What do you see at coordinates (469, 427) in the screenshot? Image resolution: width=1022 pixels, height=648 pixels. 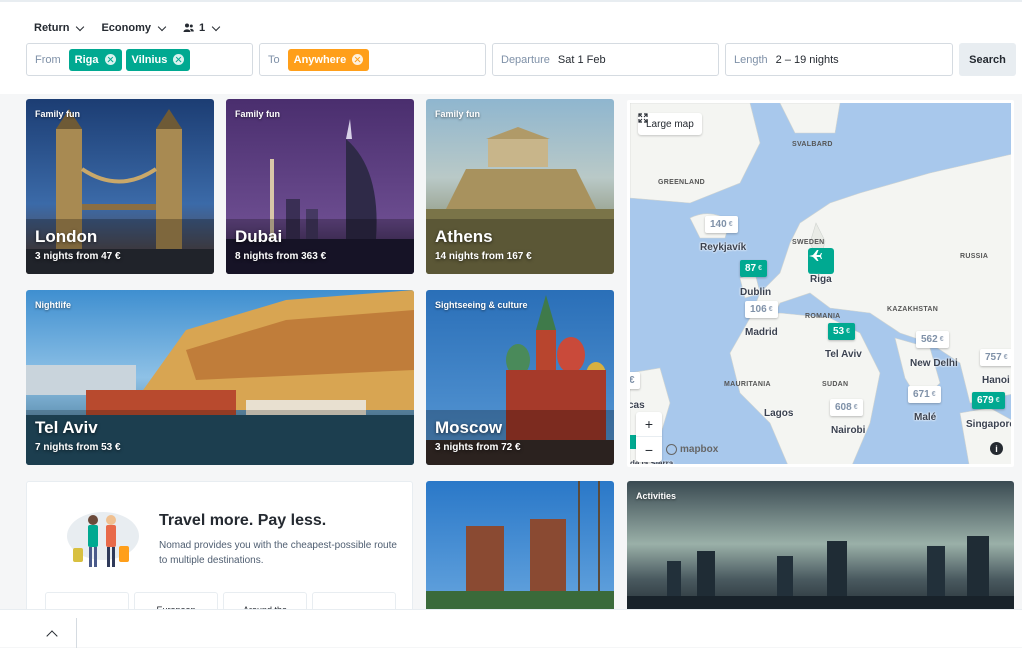 I see `card-city: Moscow` at bounding box center [469, 427].